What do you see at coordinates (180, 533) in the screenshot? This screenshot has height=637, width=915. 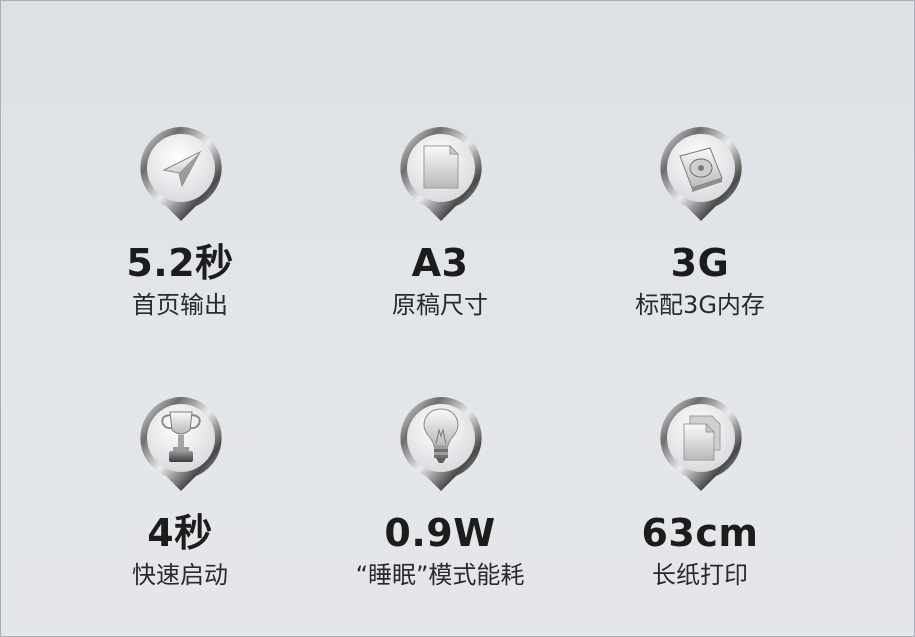 I see `feature-value: 4秒` at bounding box center [180, 533].